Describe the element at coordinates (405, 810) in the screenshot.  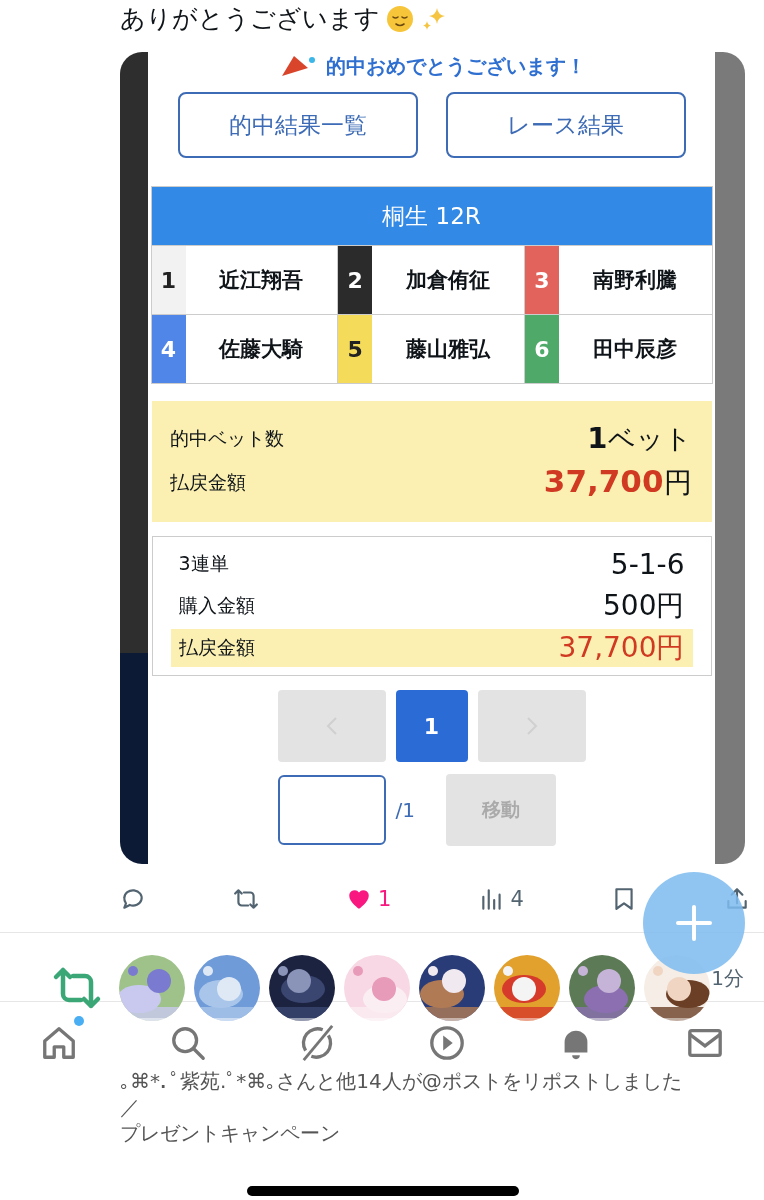
I see `page-total: /1` at that location.